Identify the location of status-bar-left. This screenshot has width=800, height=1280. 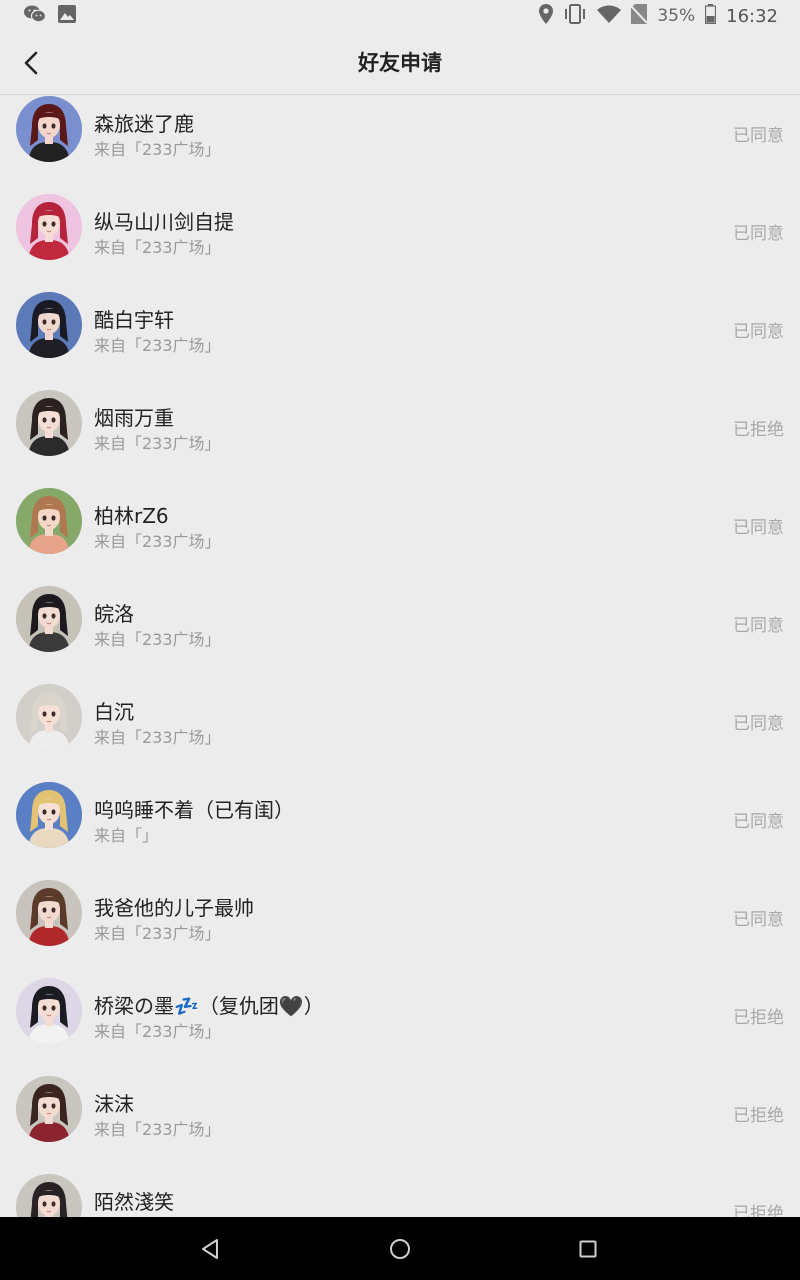
(50, 16).